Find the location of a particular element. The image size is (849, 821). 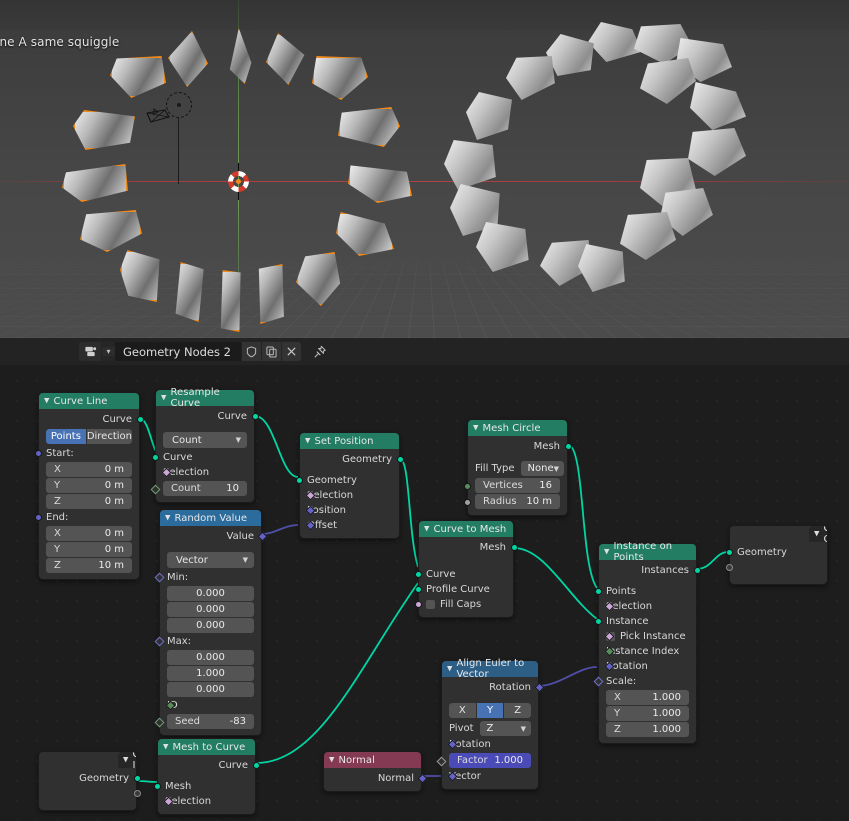

node-header: ▼ Set Position is located at coordinates (349, 441).